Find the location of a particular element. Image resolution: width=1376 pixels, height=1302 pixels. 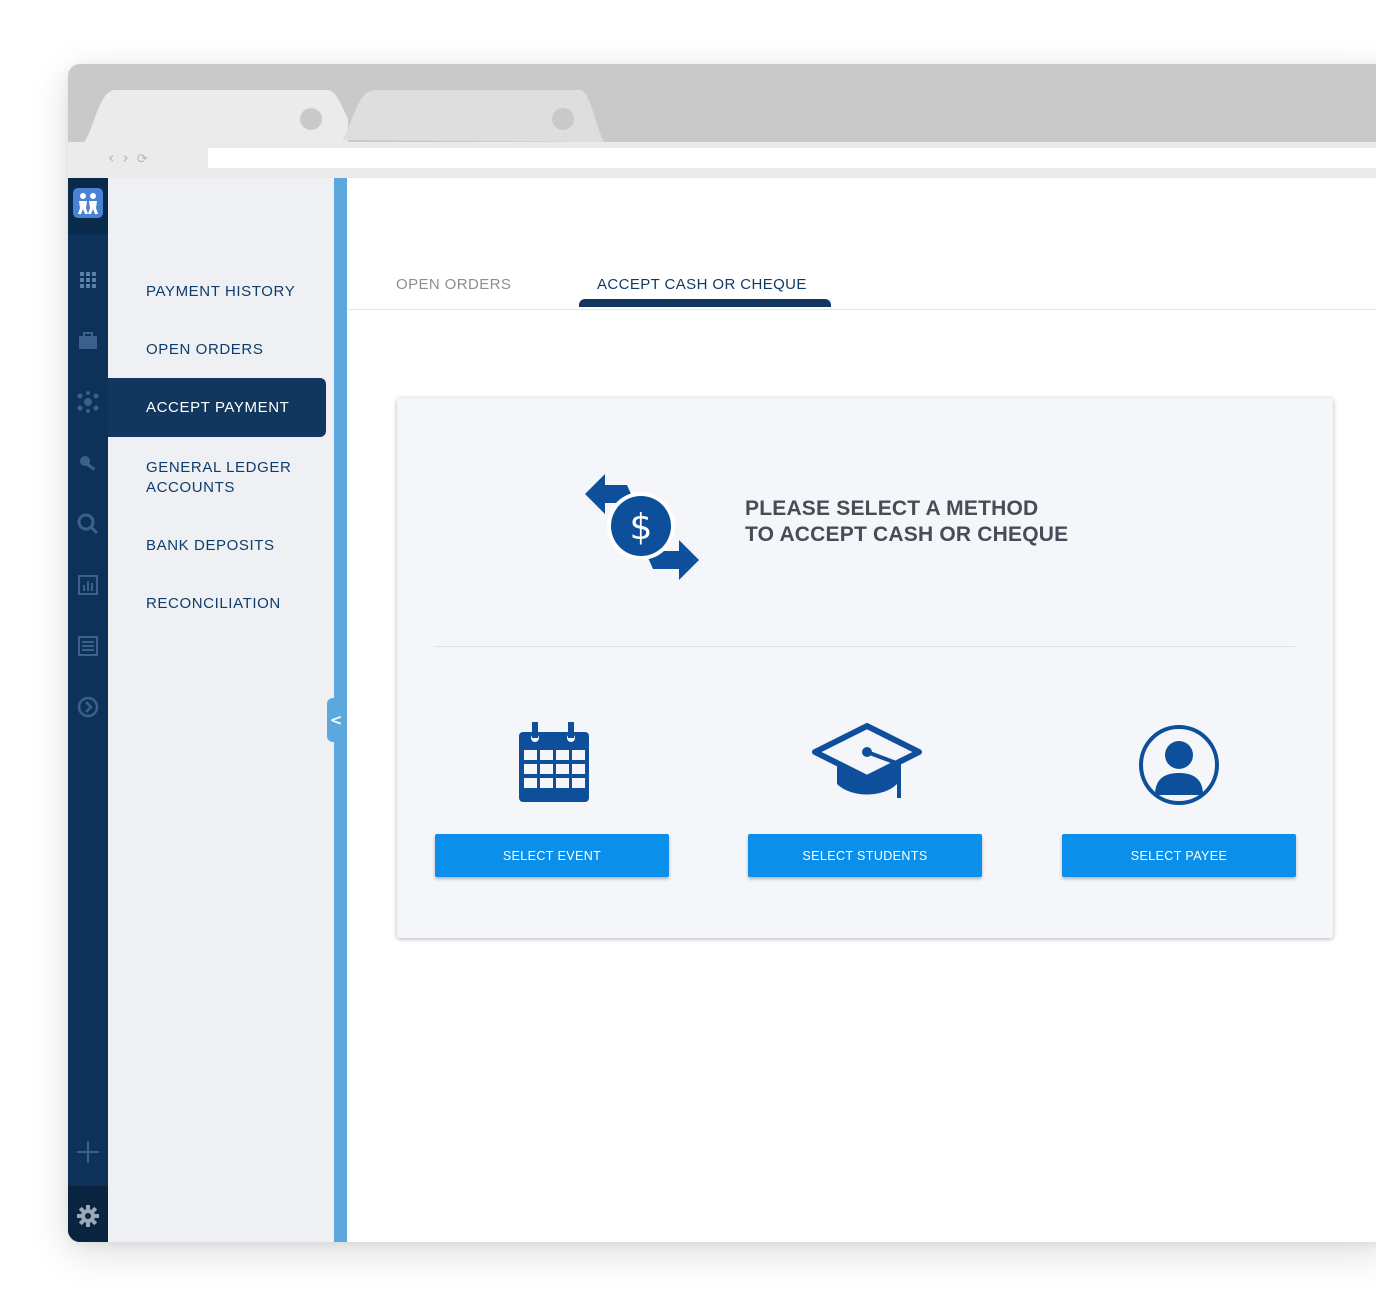

select-event-button: SELECT EVENT is located at coordinates (552, 855).